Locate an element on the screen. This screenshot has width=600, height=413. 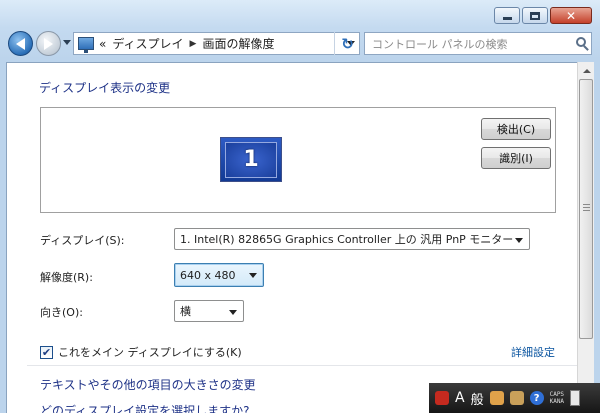
recent-pages-dropdown is located at coordinates (67, 42).